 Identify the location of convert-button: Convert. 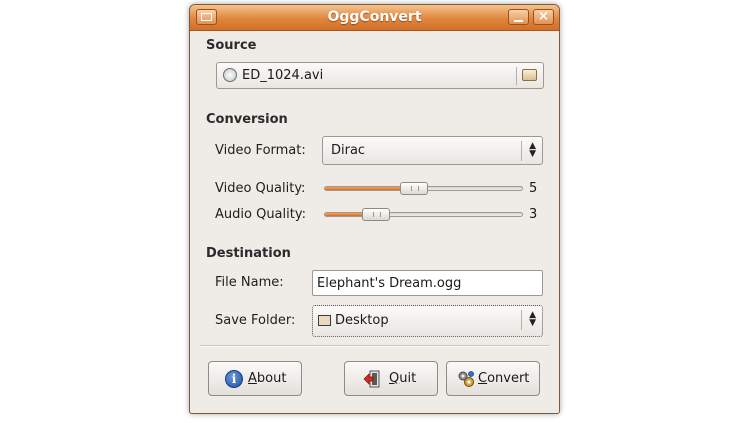
(493, 378).